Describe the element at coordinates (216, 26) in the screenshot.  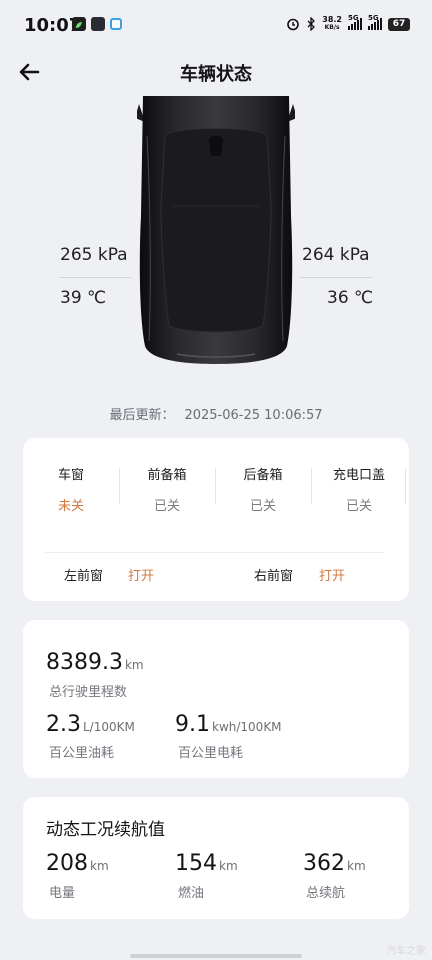
I see `status-bar: 10:07 38.2 KB/s 5G 5G 67` at that location.